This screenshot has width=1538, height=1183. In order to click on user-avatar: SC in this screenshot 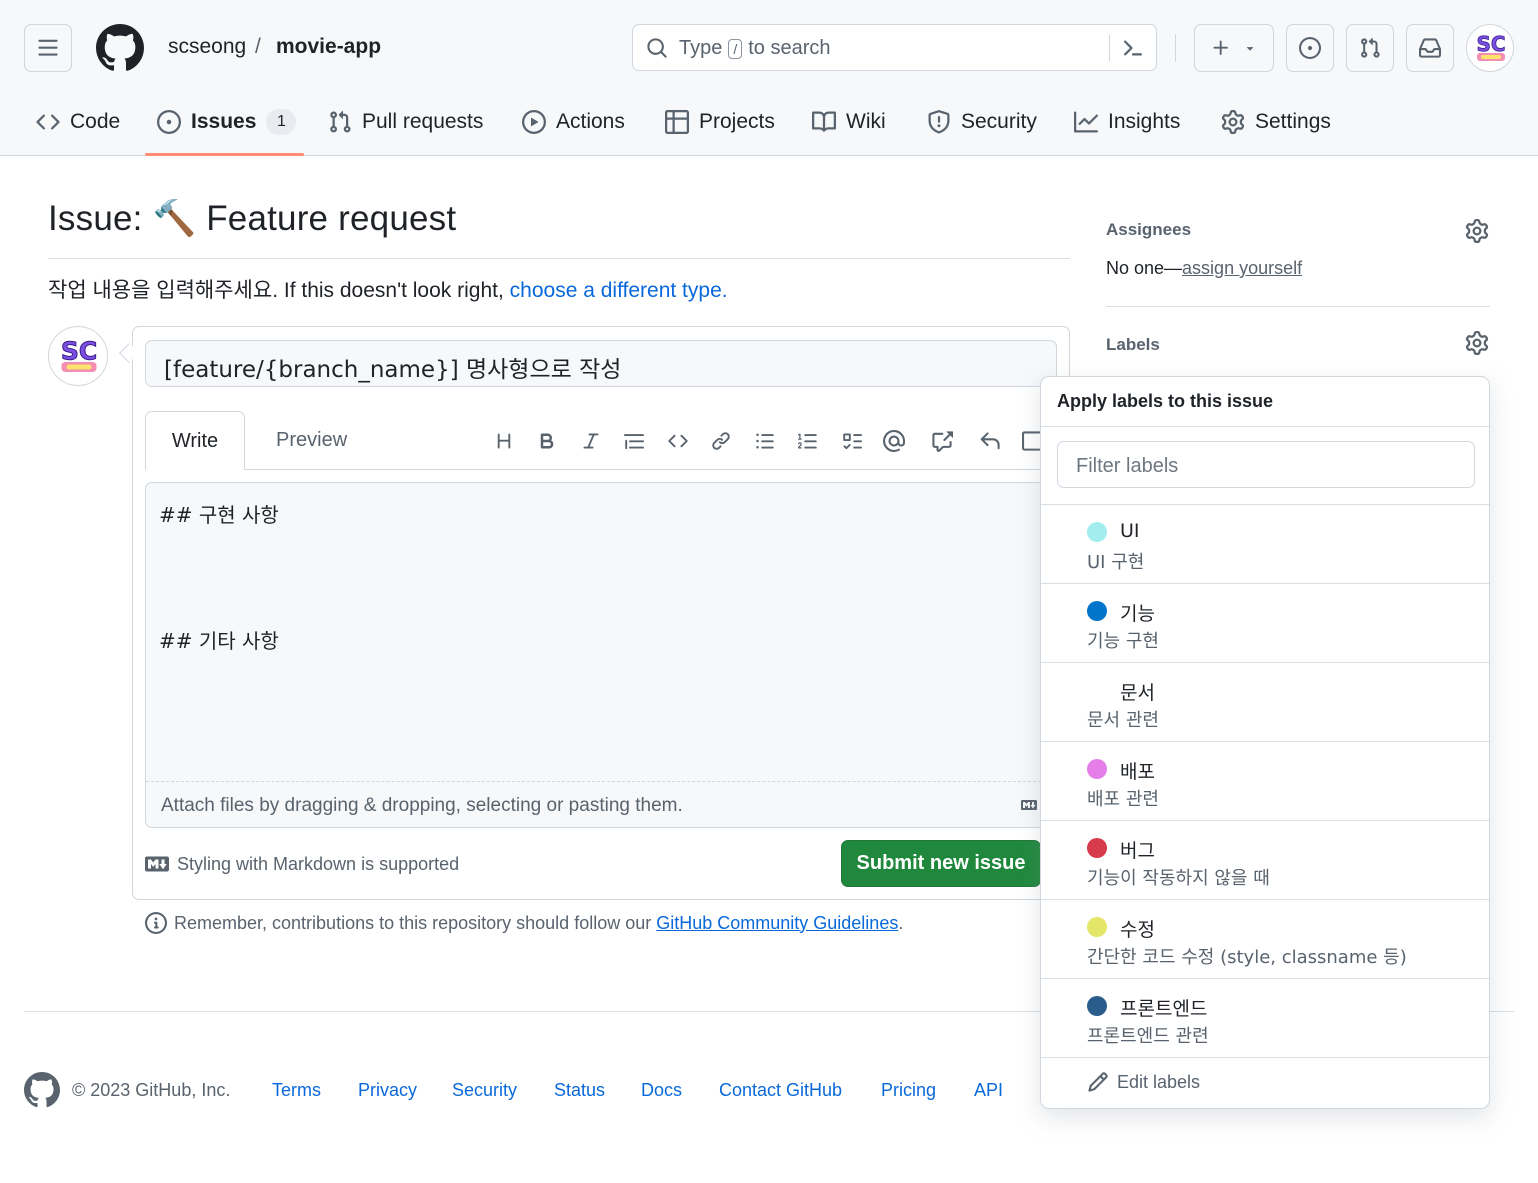, I will do `click(1490, 48)`.